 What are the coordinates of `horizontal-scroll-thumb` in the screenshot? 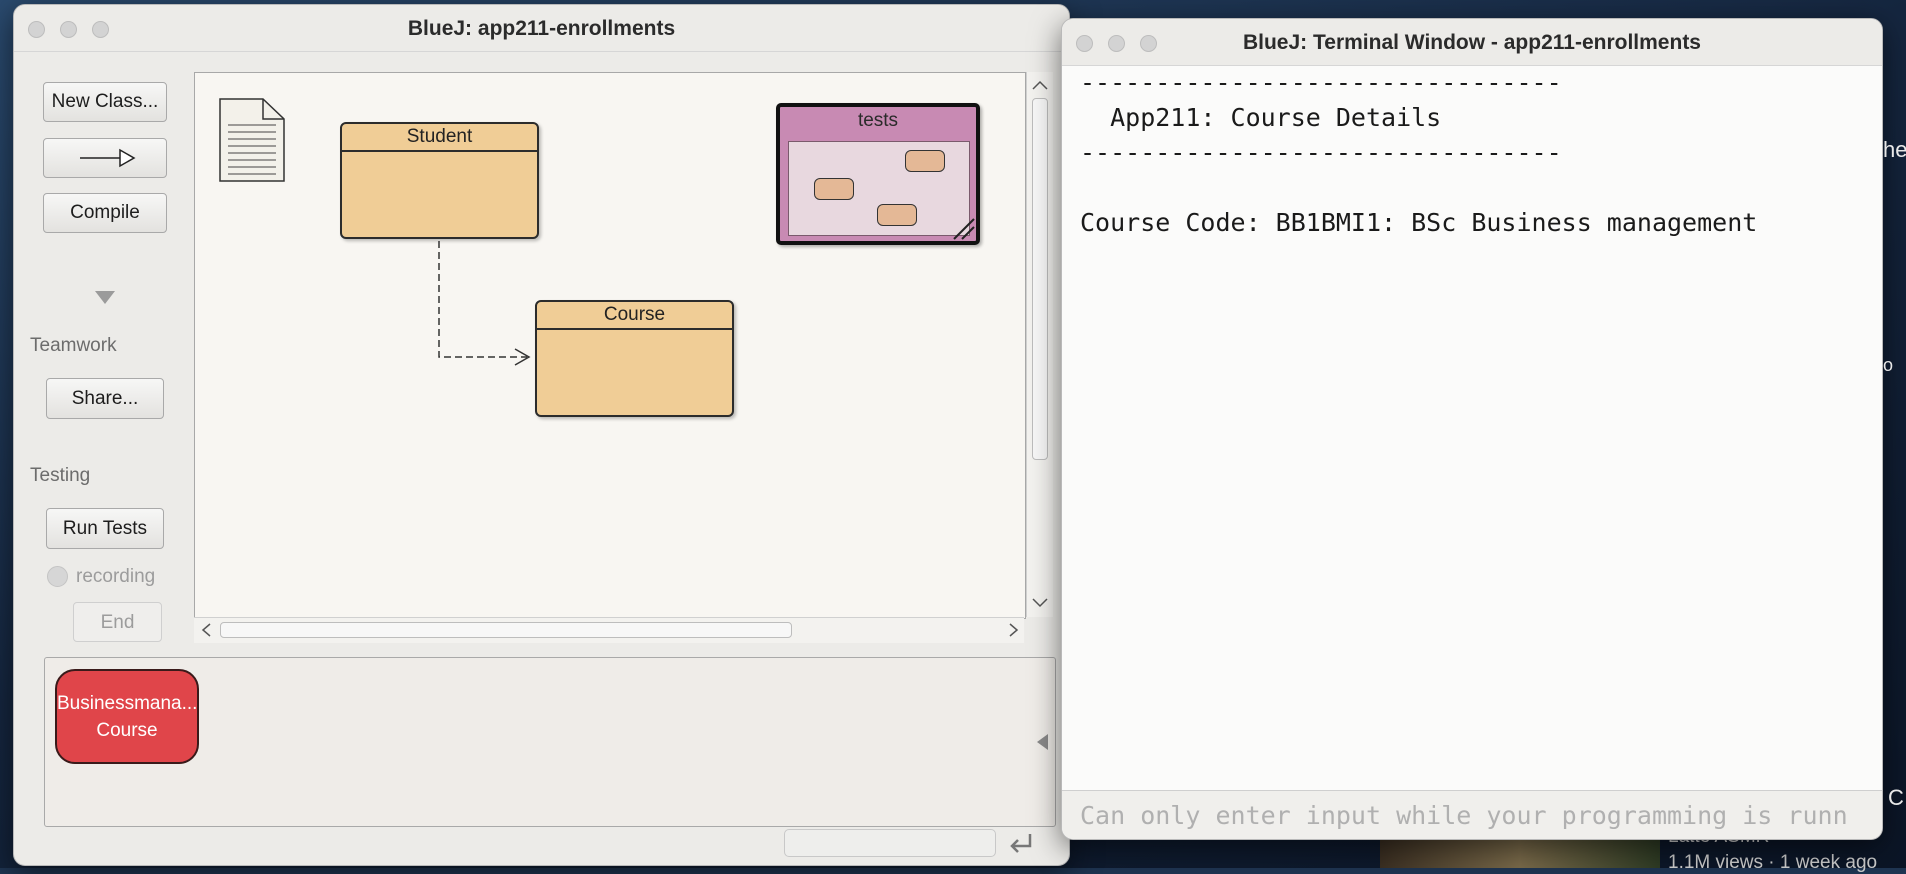 It's located at (506, 630).